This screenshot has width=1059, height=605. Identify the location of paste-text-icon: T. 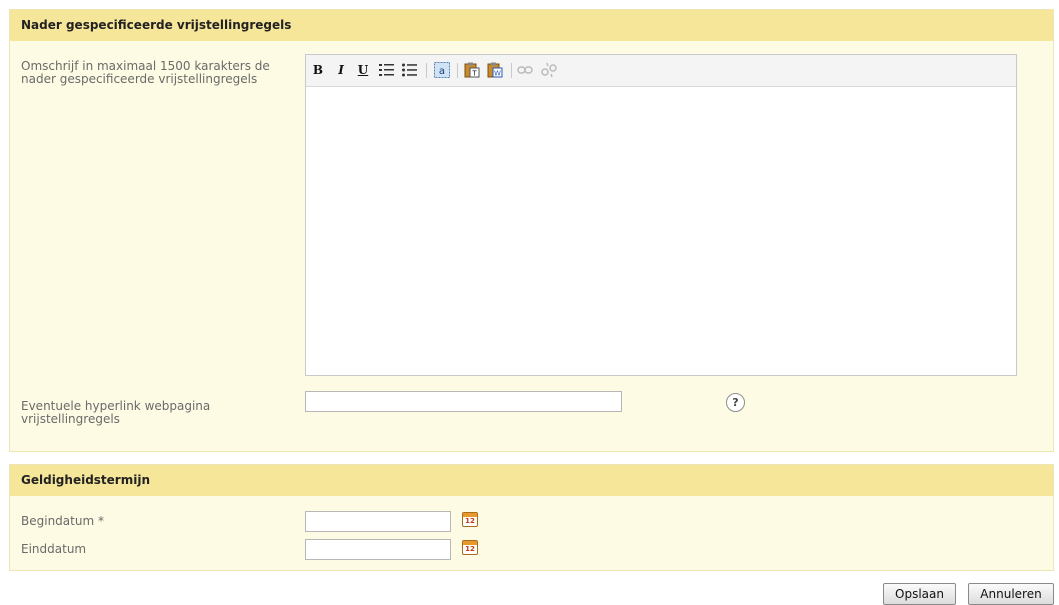
(472, 70).